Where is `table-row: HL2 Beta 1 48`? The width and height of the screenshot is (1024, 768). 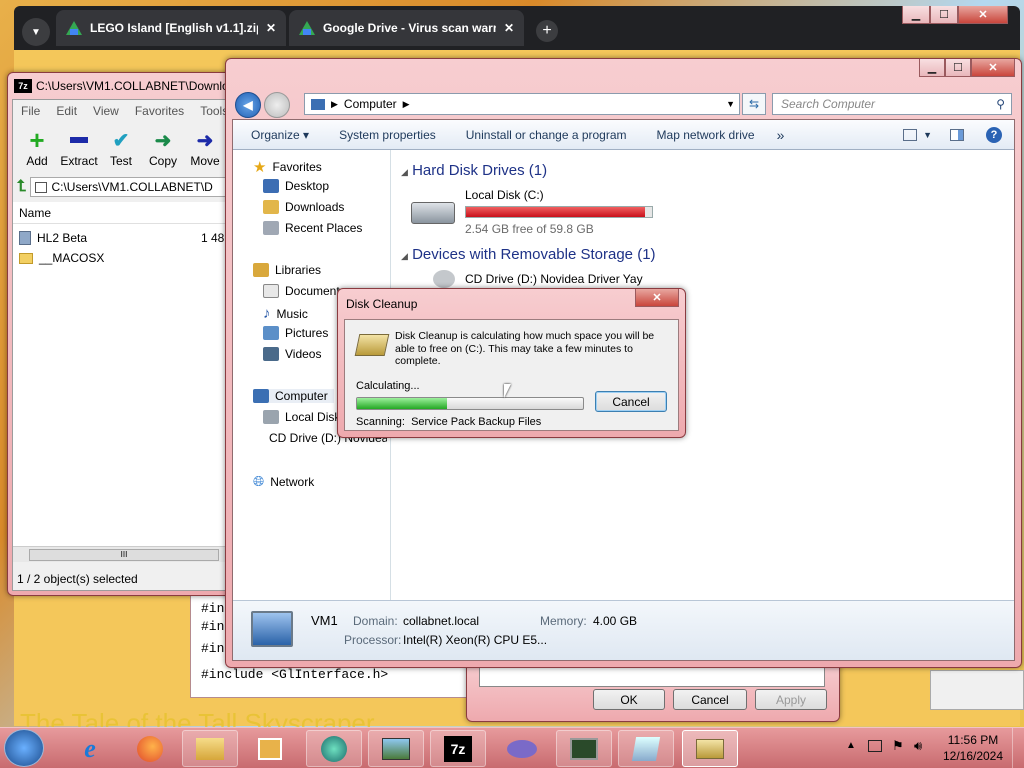 table-row: HL2 Beta 1 48 is located at coordinates (125, 238).